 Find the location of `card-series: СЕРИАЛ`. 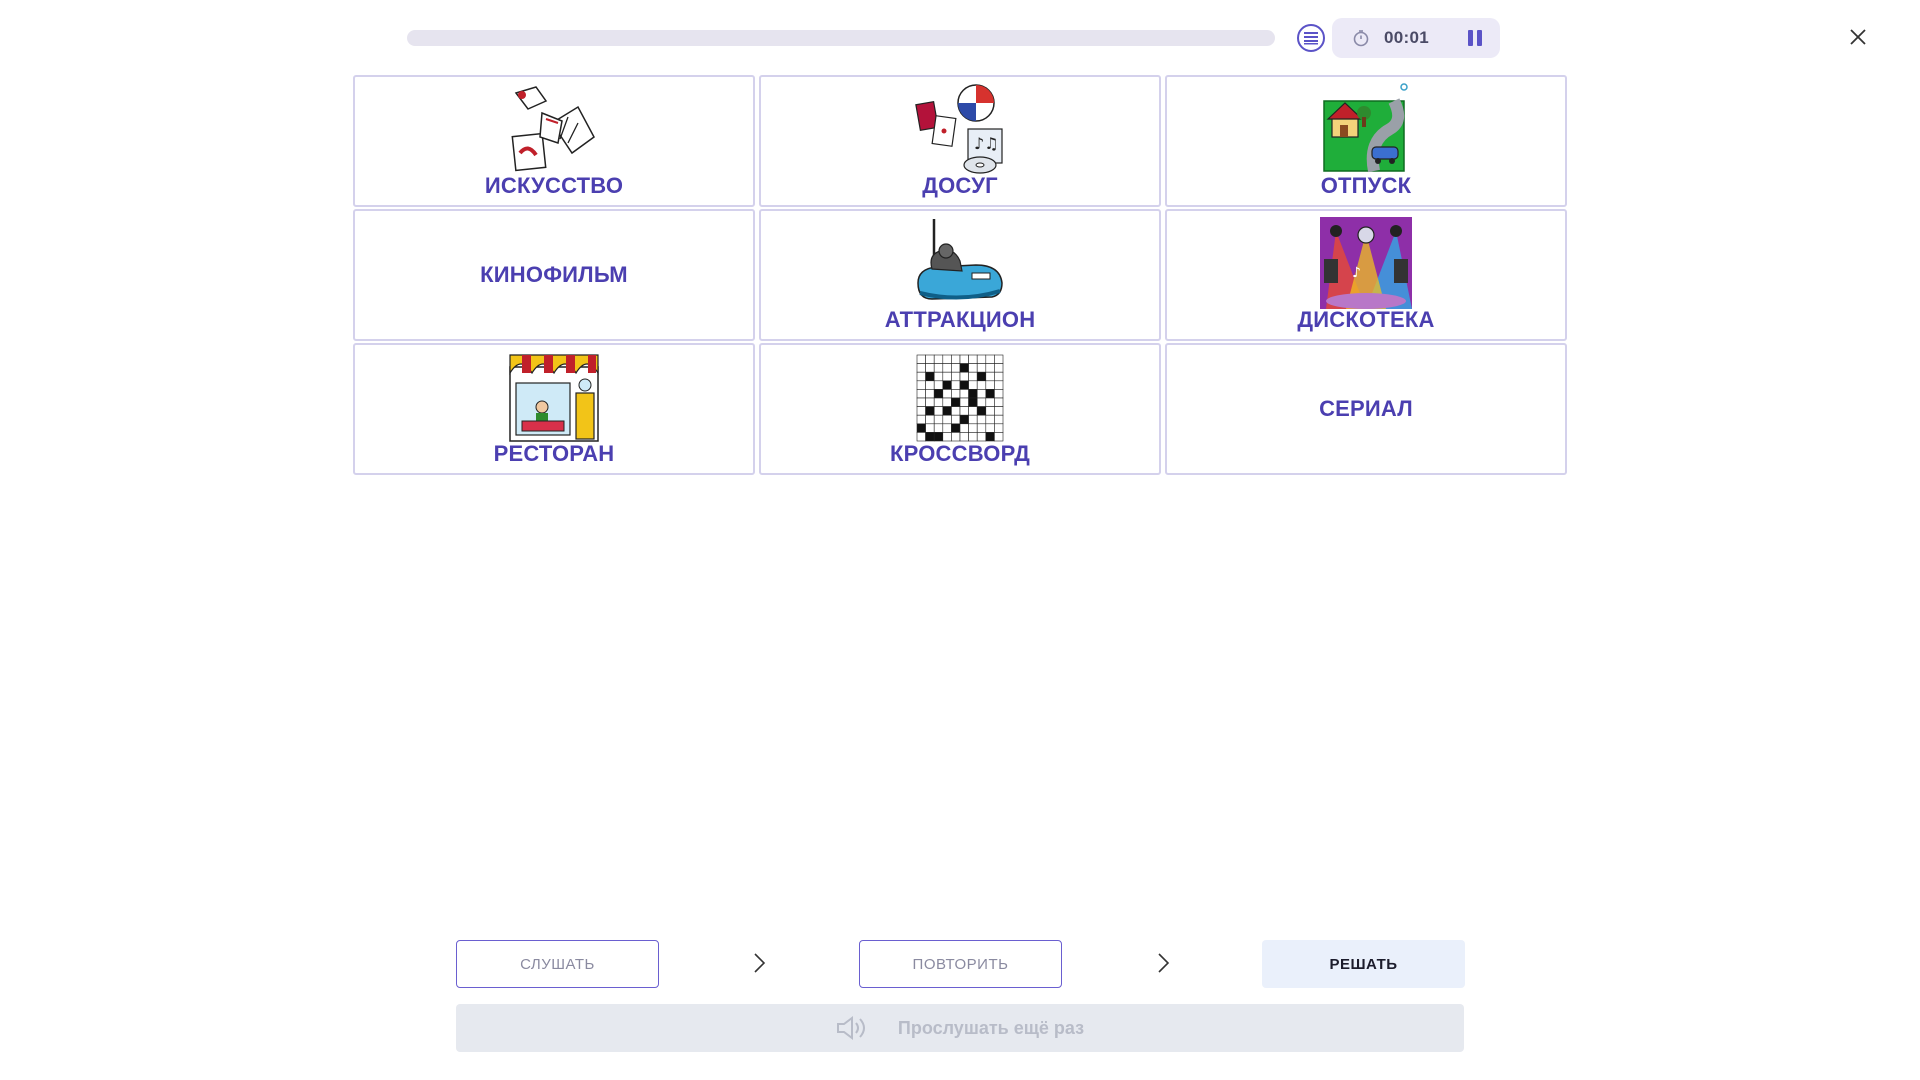

card-series: СЕРИАЛ is located at coordinates (1366, 409).